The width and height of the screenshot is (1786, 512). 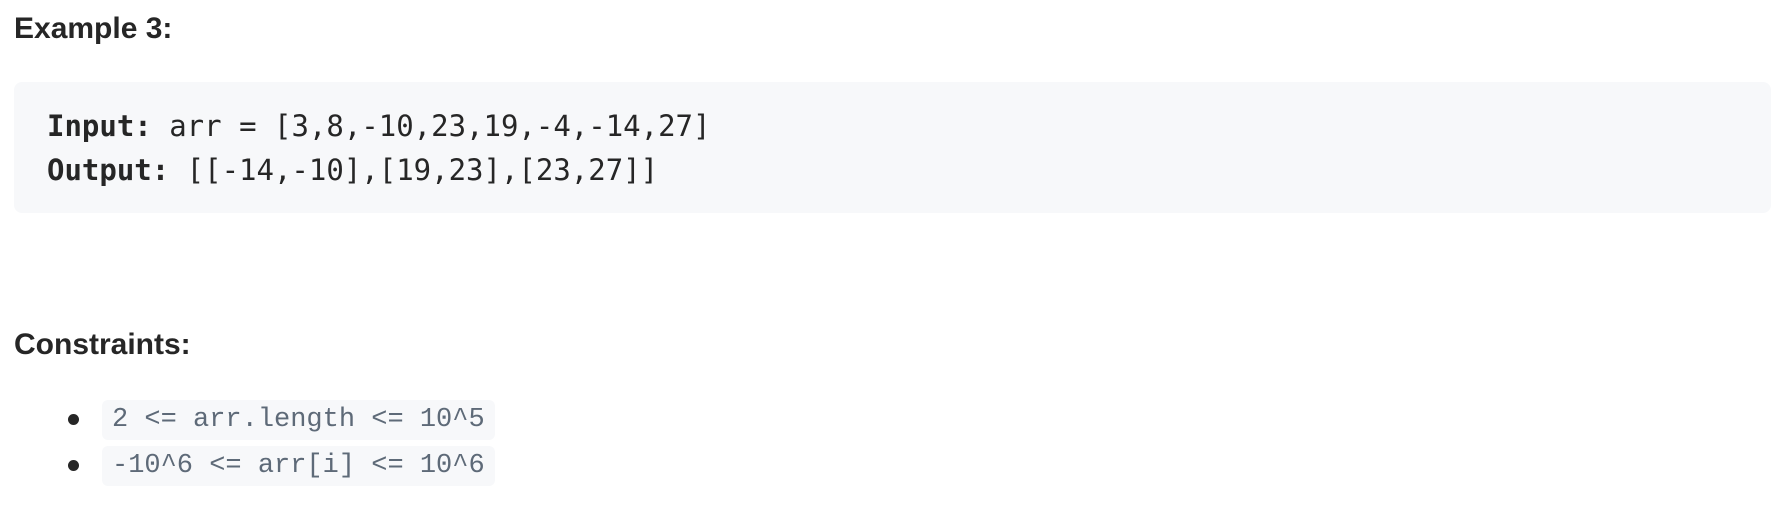 I want to click on example-input-line: Input: arr = [3,8,-10,23,19,-4,-14,27], so click(x=909, y=126).